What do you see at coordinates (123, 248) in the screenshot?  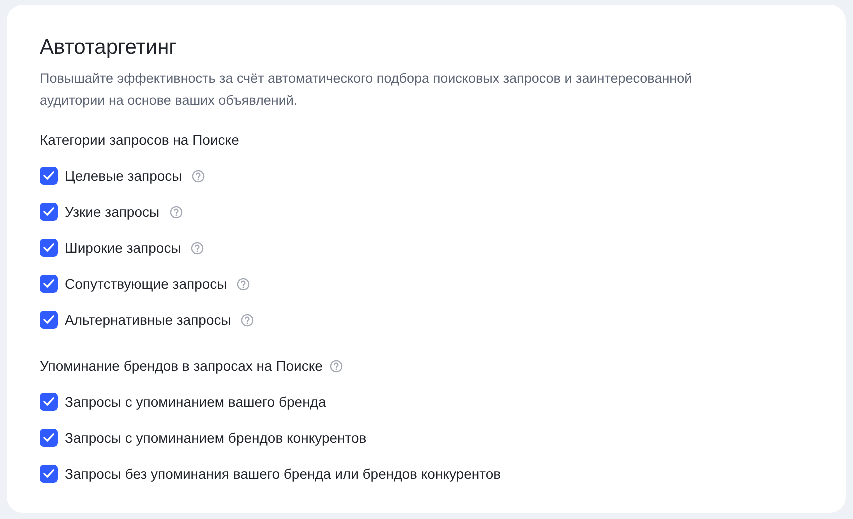 I see `option-label: Широкие запросы` at bounding box center [123, 248].